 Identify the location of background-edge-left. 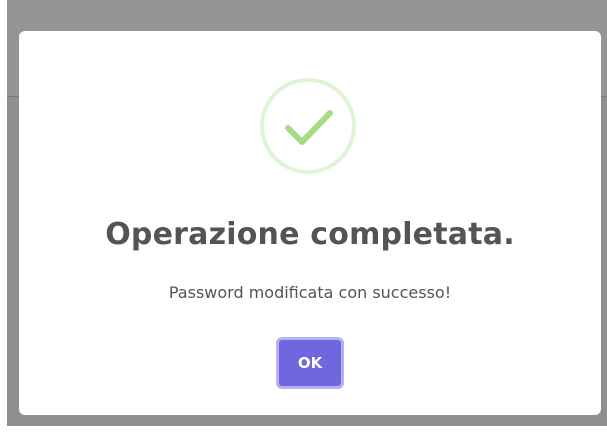
(3, 217).